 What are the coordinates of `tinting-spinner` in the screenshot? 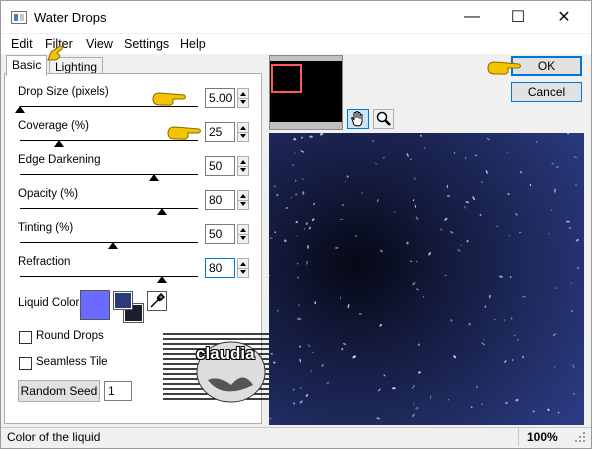 It's located at (243, 234).